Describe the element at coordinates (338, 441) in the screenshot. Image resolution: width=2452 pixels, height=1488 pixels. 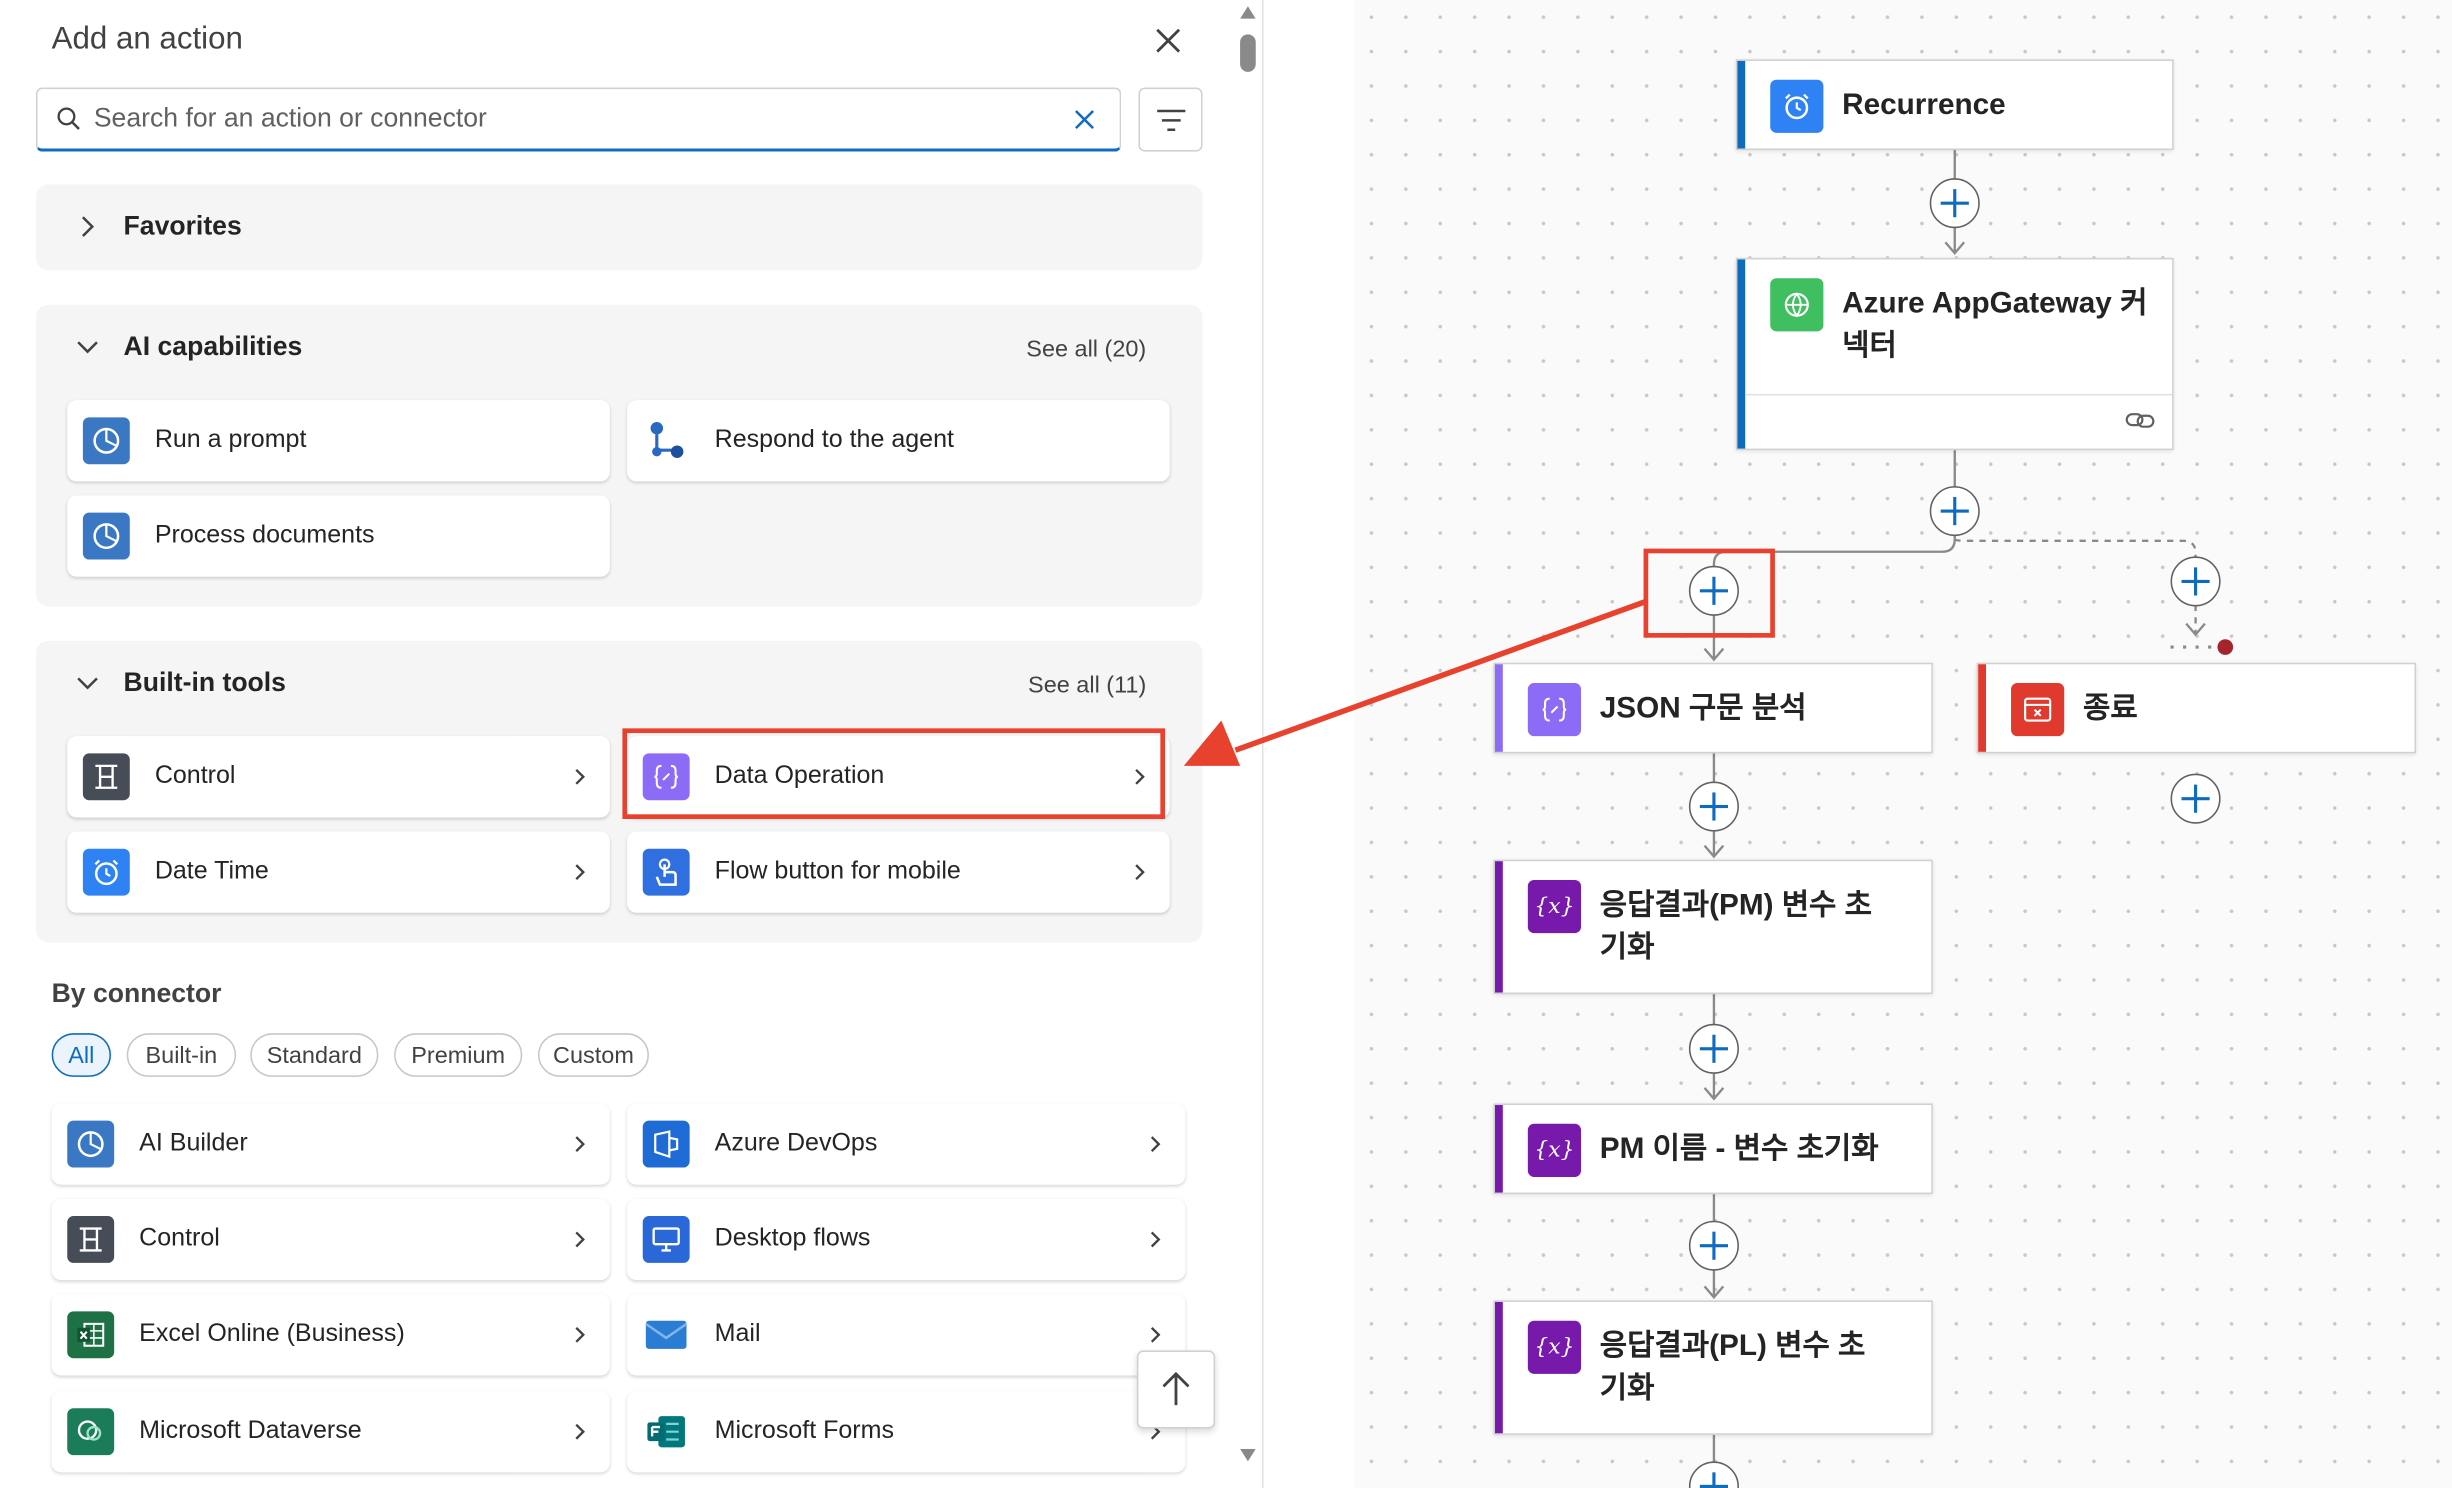
I see `run-a-prompt-card: Run a prompt` at that location.